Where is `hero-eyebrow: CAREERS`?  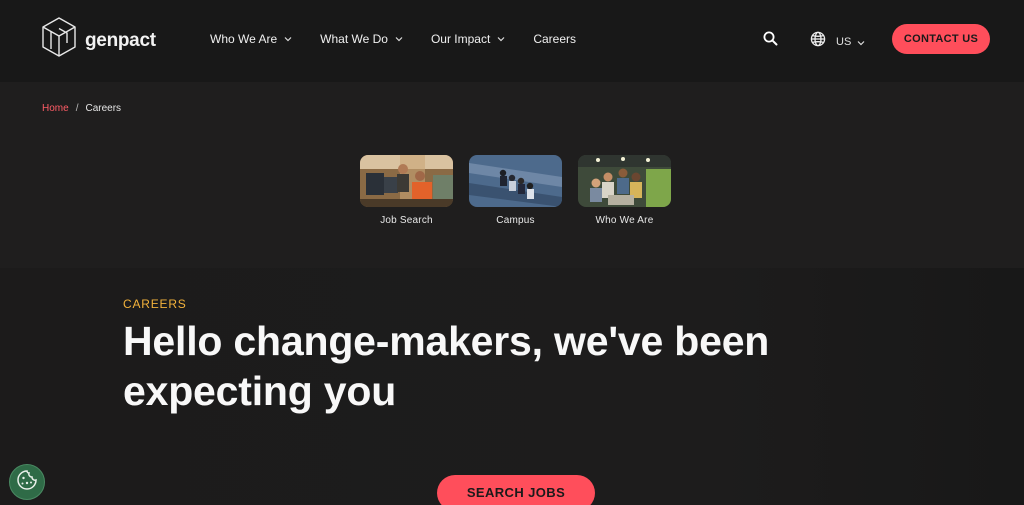
hero-eyebrow: CAREERS is located at coordinates (155, 304).